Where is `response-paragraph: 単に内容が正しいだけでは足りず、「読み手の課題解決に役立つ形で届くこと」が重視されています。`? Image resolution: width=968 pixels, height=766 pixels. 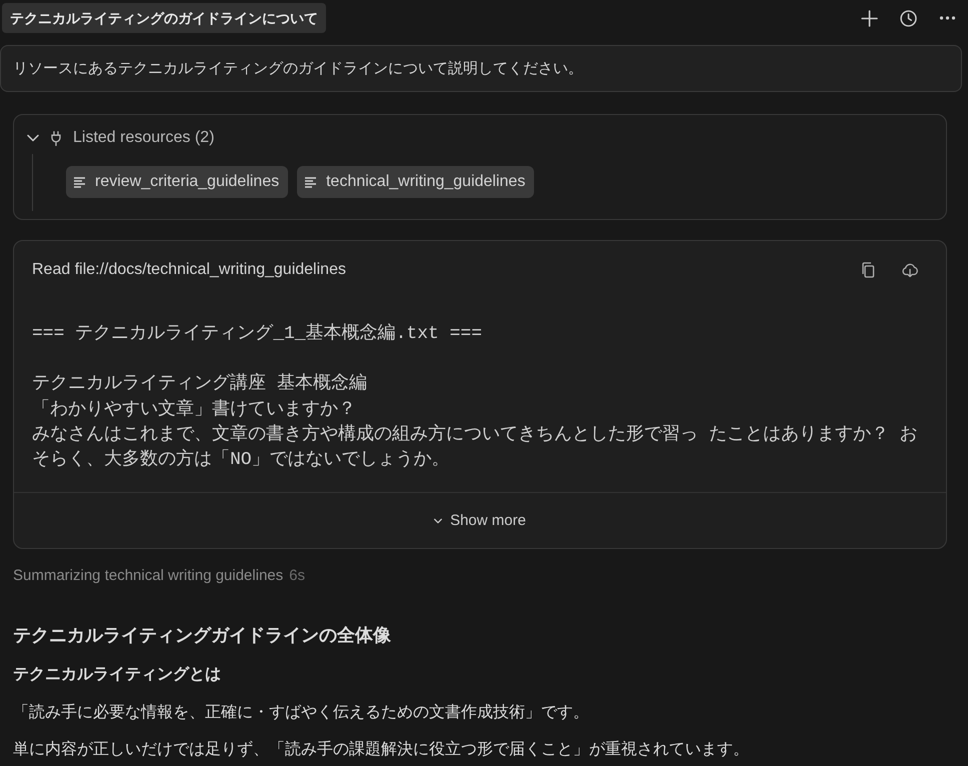
response-paragraph: 単に内容が正しいだけでは足りず、「読み手の課題解決に役立つ形で届くこと」が重視されています。 is located at coordinates (381, 750).